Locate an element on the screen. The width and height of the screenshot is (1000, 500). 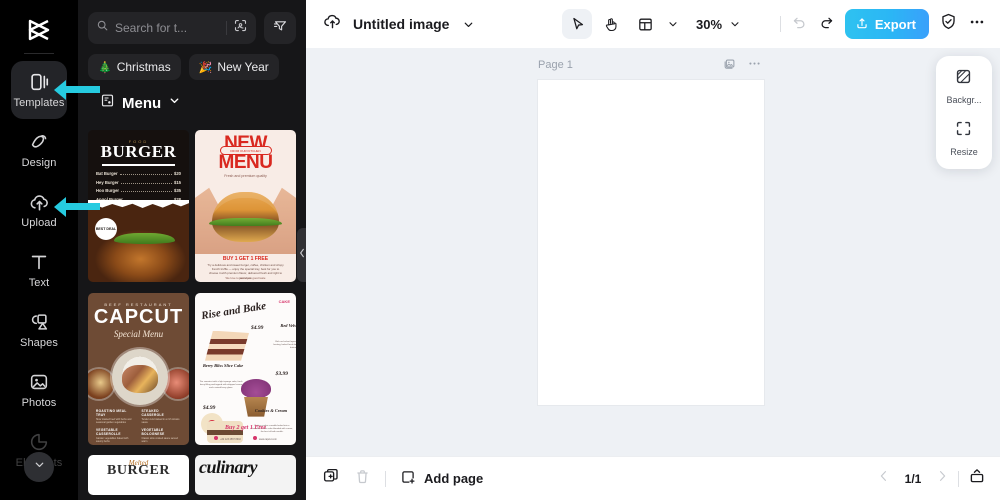
menu-line: Bat Burger $20 is located at coordinates (138, 173).